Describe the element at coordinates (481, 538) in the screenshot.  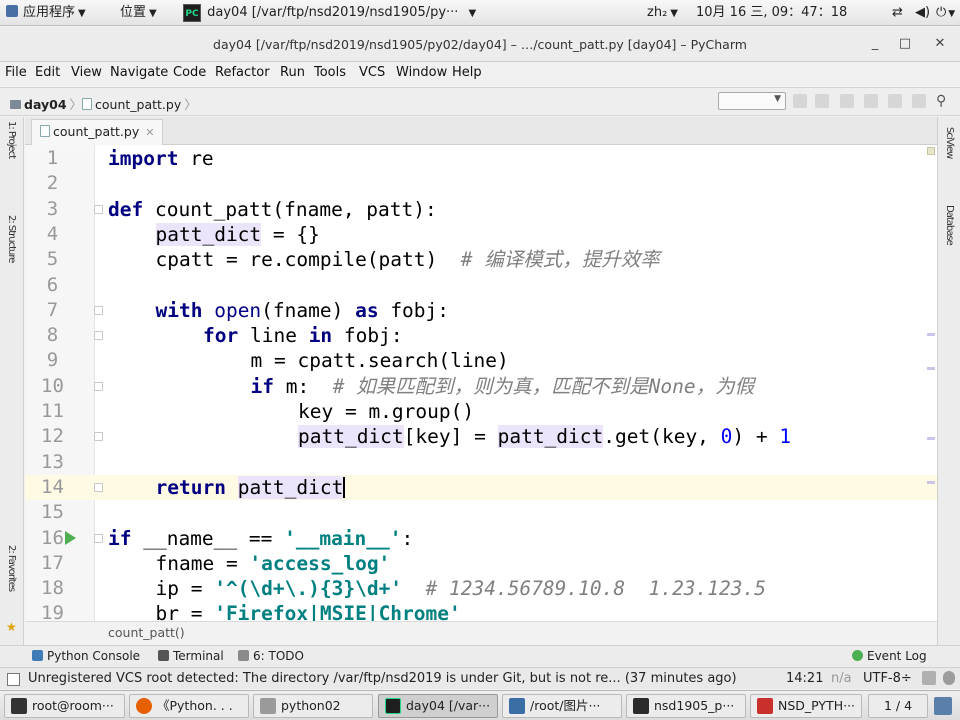
I see `code-line: 16 if __name__ == '__main__':` at that location.